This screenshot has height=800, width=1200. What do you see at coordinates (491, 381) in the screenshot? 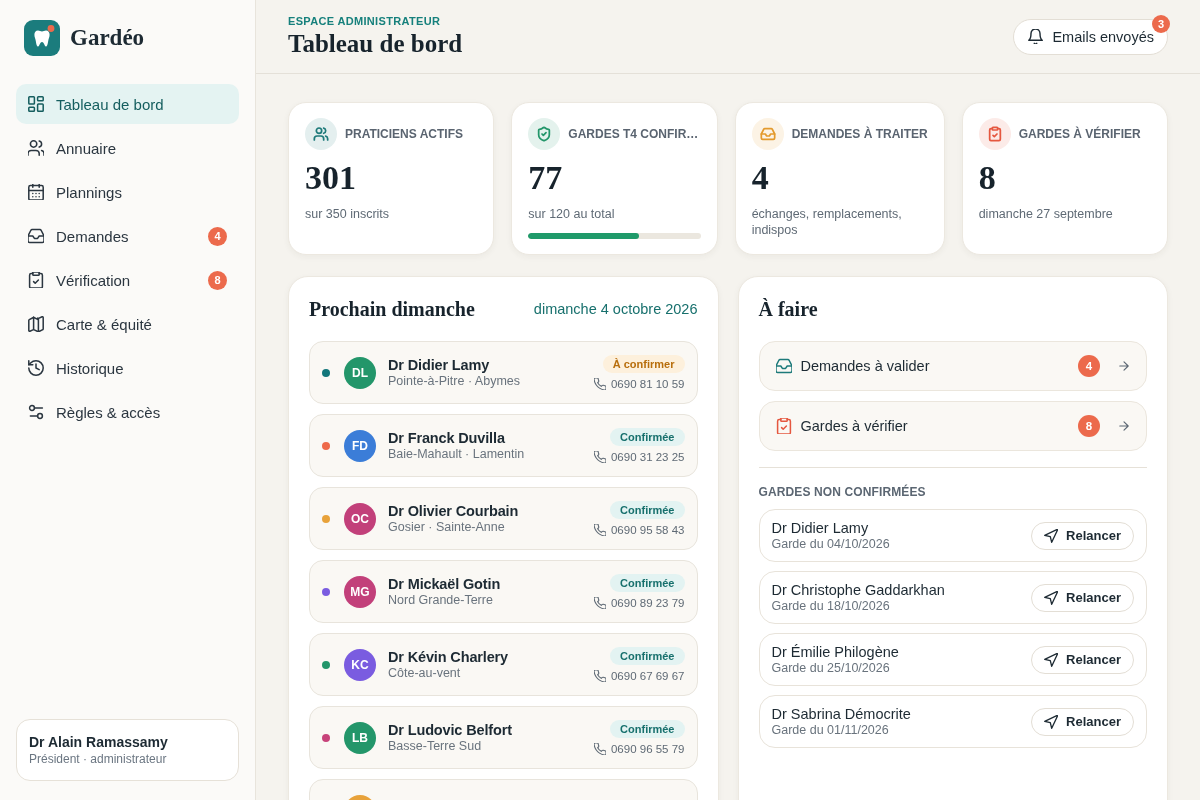
I see `doctor-area: Pointe-à-Pitre · Abymes` at bounding box center [491, 381].